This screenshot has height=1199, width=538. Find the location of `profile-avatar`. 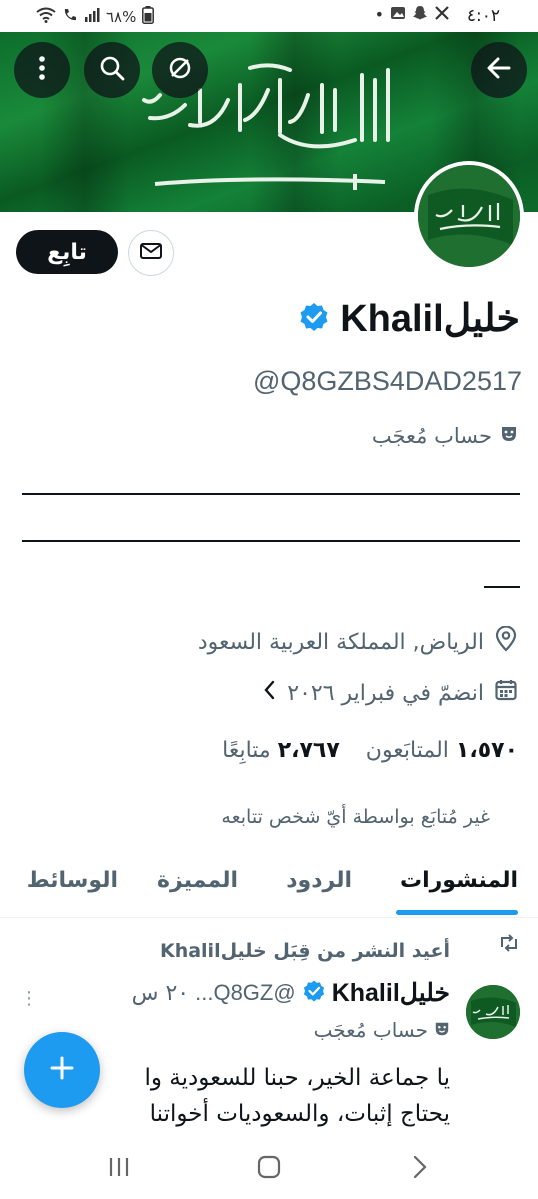

profile-avatar is located at coordinates (469, 216).